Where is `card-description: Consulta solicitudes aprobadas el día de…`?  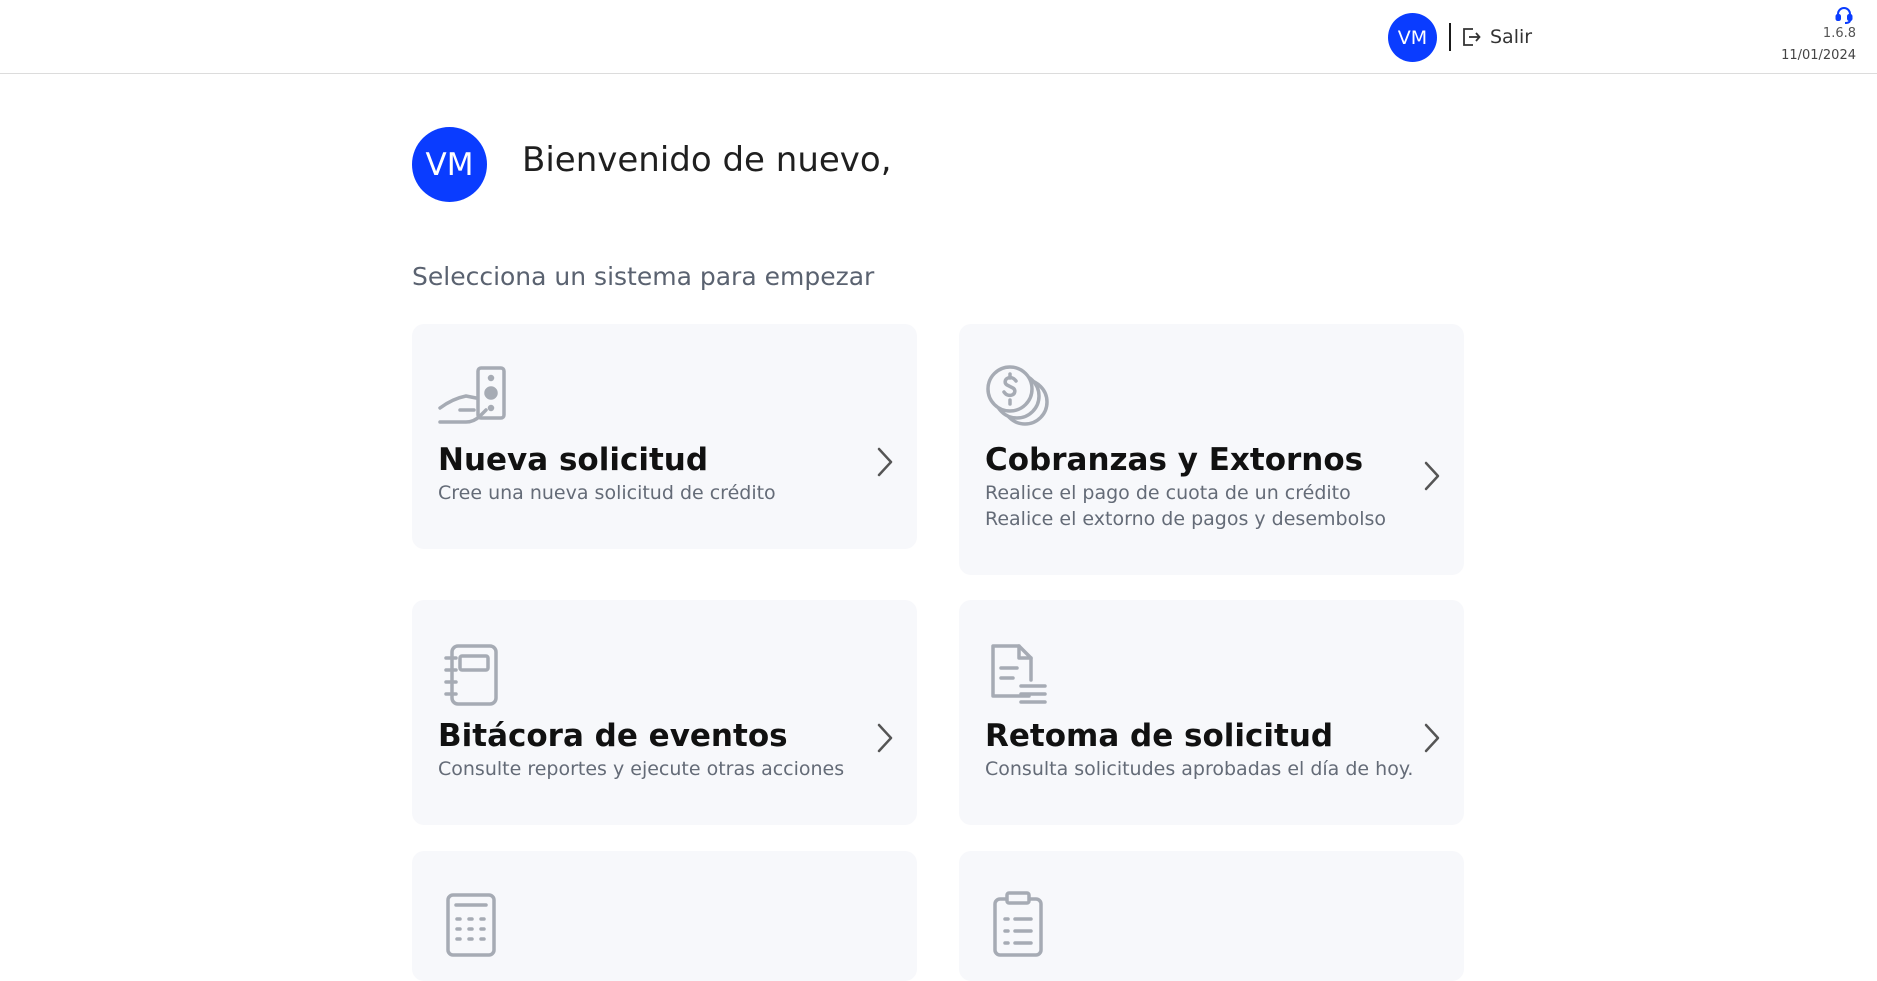
card-description: Consulta solicitudes aprobadas el día de… is located at coordinates (1199, 769).